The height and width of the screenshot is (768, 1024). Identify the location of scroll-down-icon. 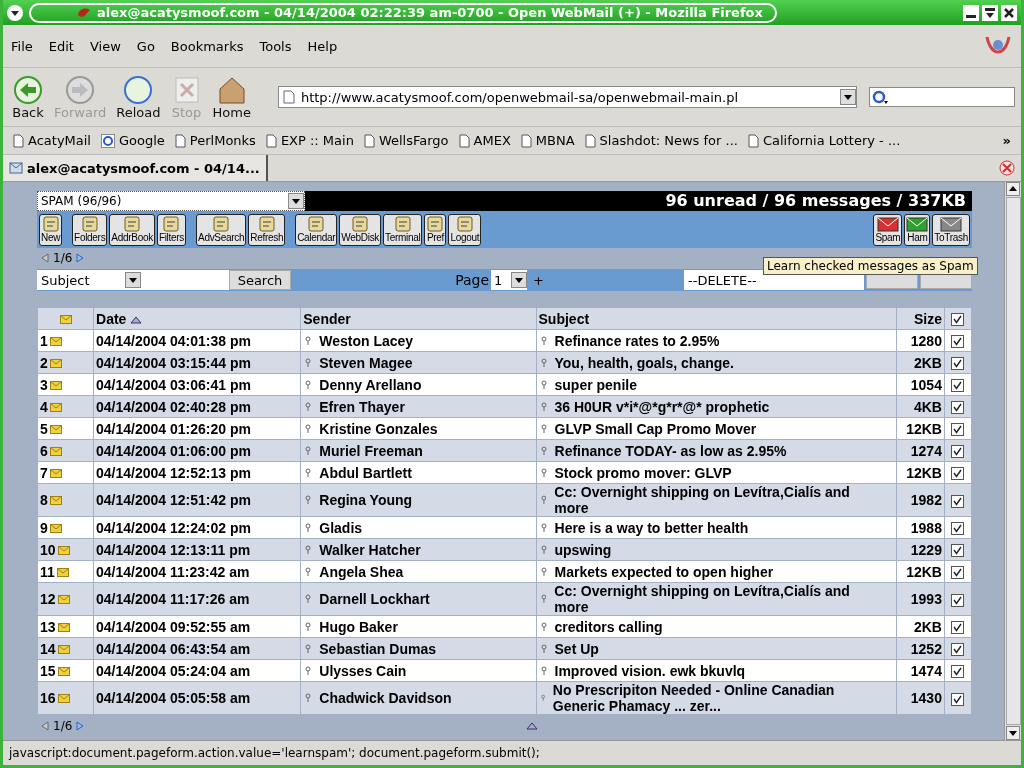
(1013, 733).